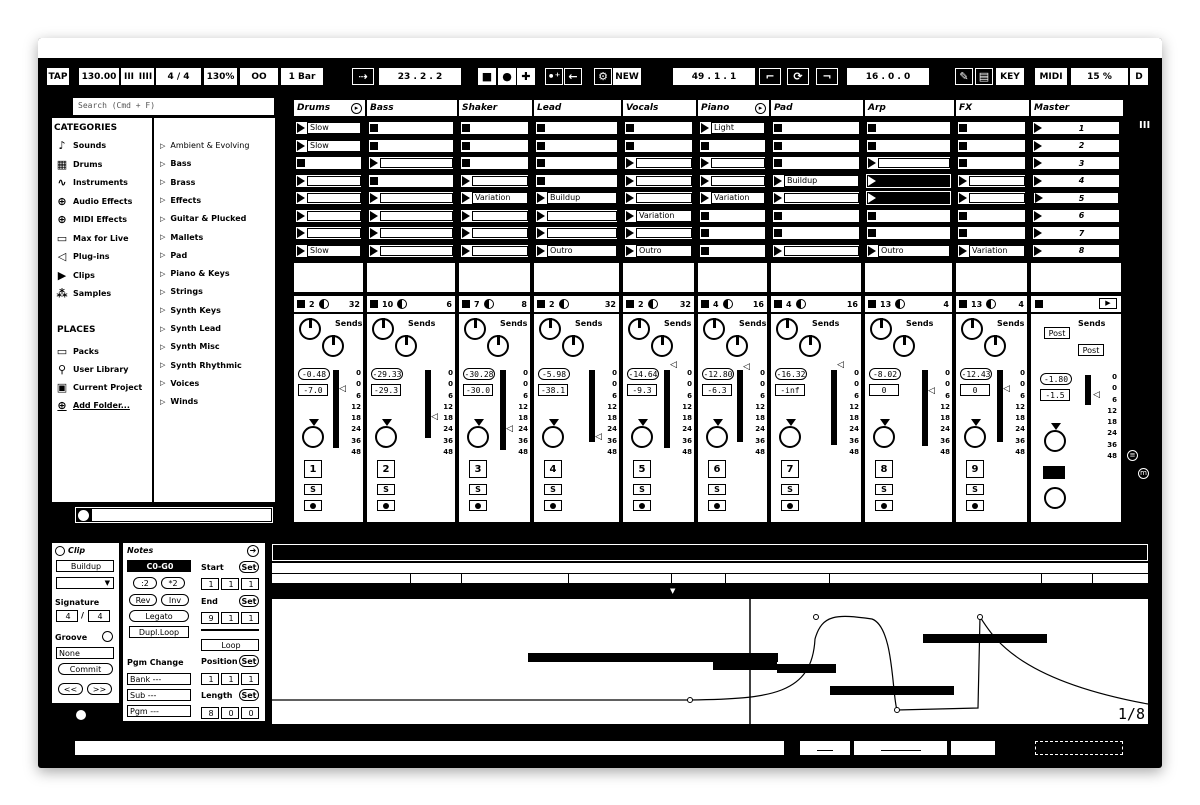  What do you see at coordinates (81, 145) in the screenshot?
I see `category-item: ♪ Sounds` at bounding box center [81, 145].